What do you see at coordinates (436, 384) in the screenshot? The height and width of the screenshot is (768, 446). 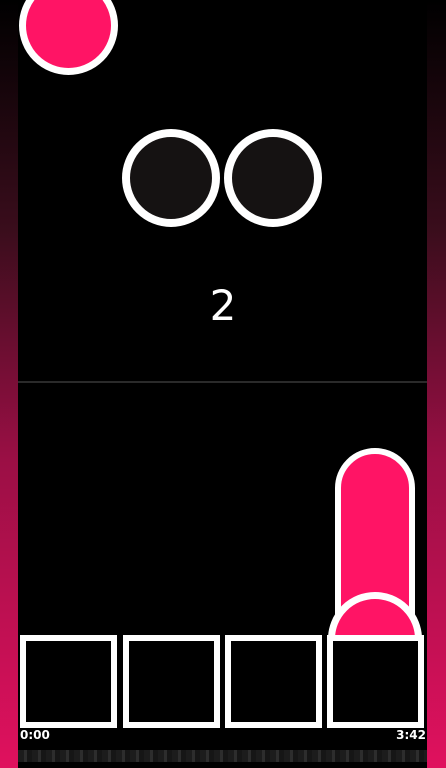 I see `right-glow-border` at bounding box center [436, 384].